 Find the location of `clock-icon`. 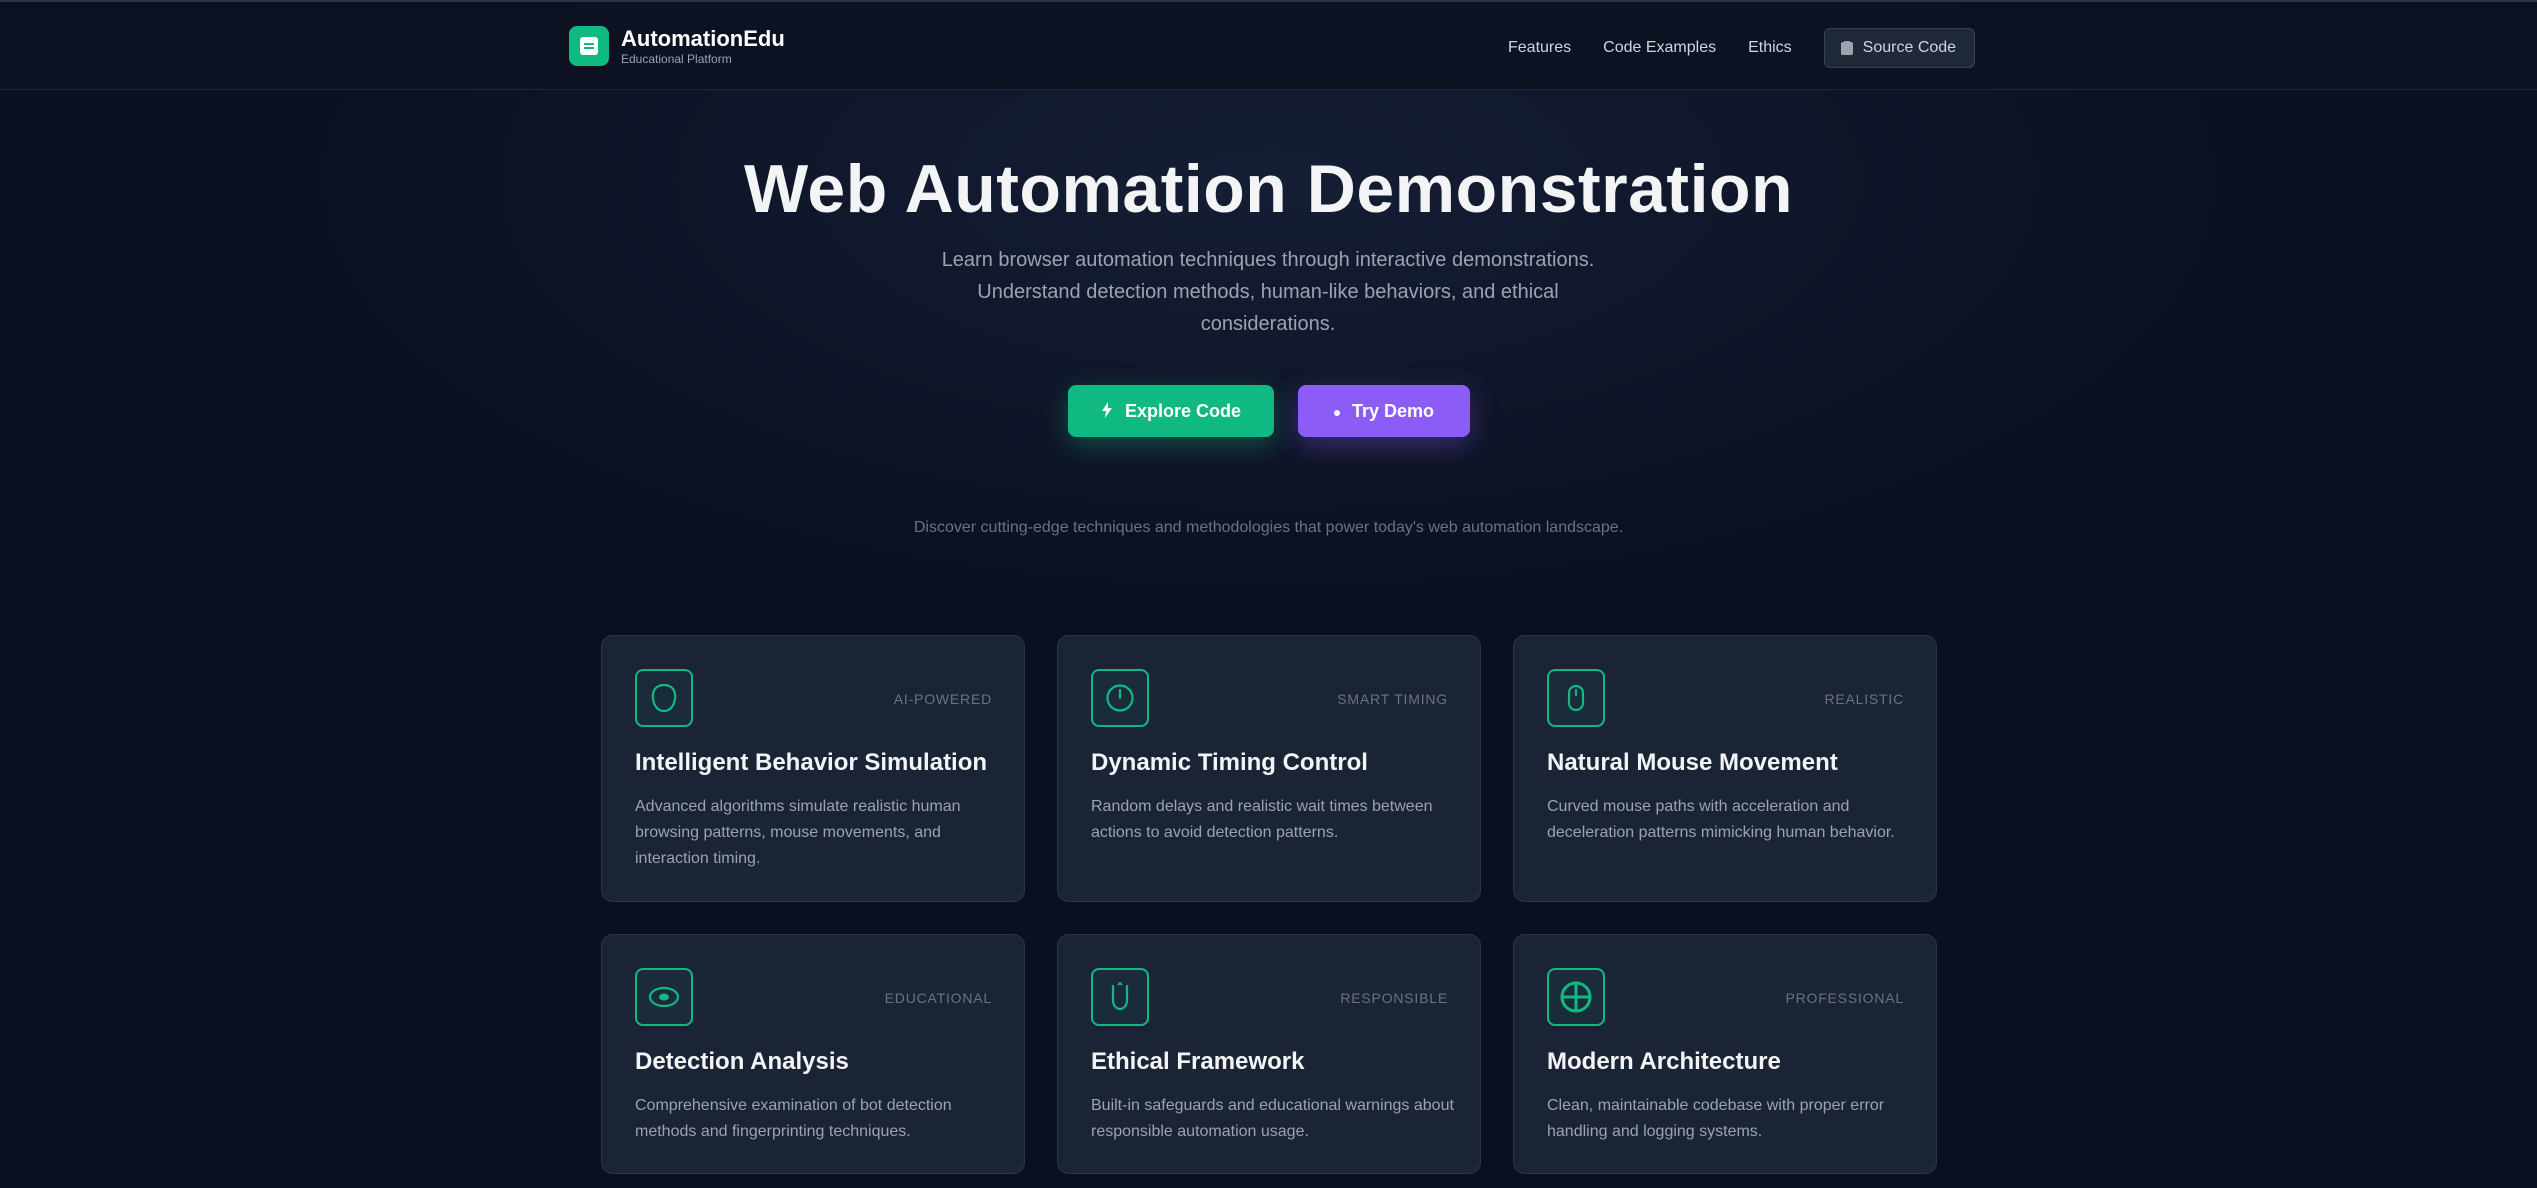

clock-icon is located at coordinates (1120, 698).